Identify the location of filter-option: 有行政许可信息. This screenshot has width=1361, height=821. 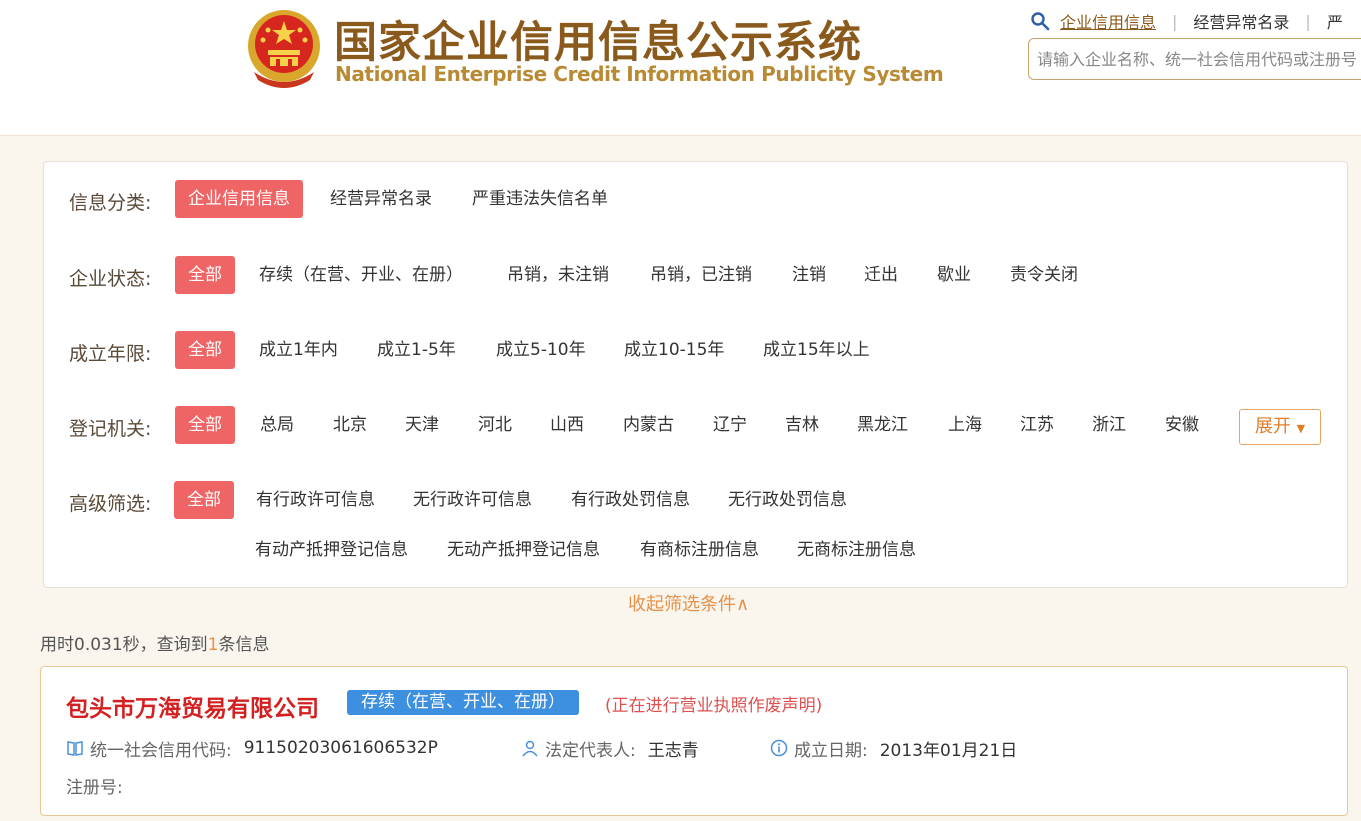
(315, 500).